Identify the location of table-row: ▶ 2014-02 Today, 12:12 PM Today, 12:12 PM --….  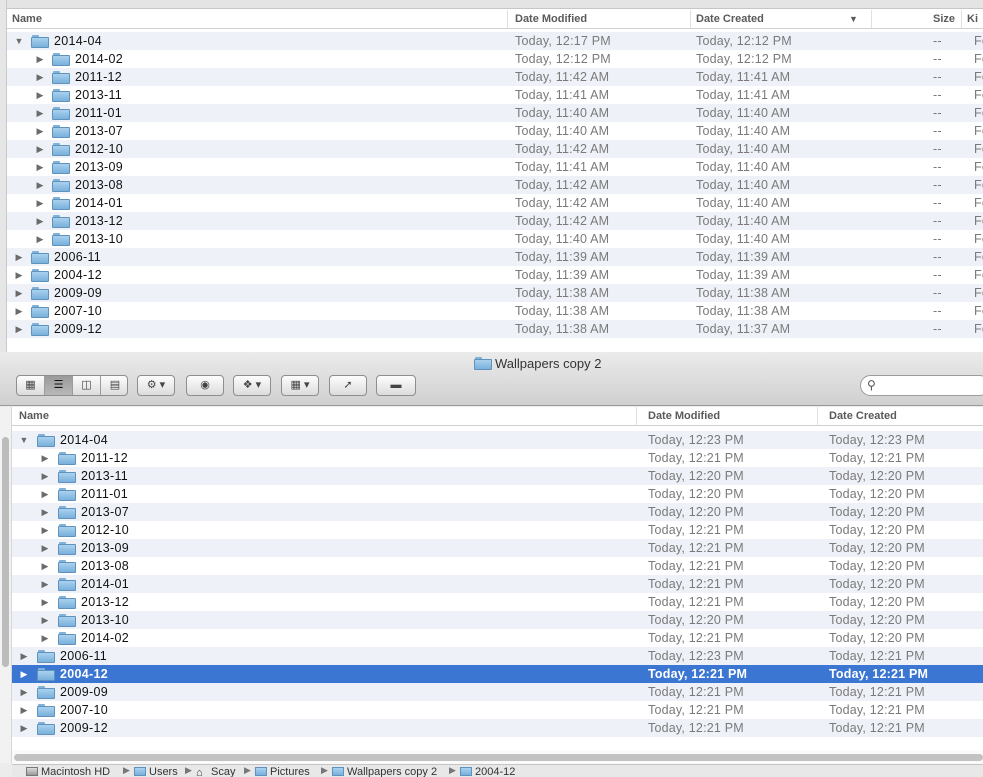
(495, 59).